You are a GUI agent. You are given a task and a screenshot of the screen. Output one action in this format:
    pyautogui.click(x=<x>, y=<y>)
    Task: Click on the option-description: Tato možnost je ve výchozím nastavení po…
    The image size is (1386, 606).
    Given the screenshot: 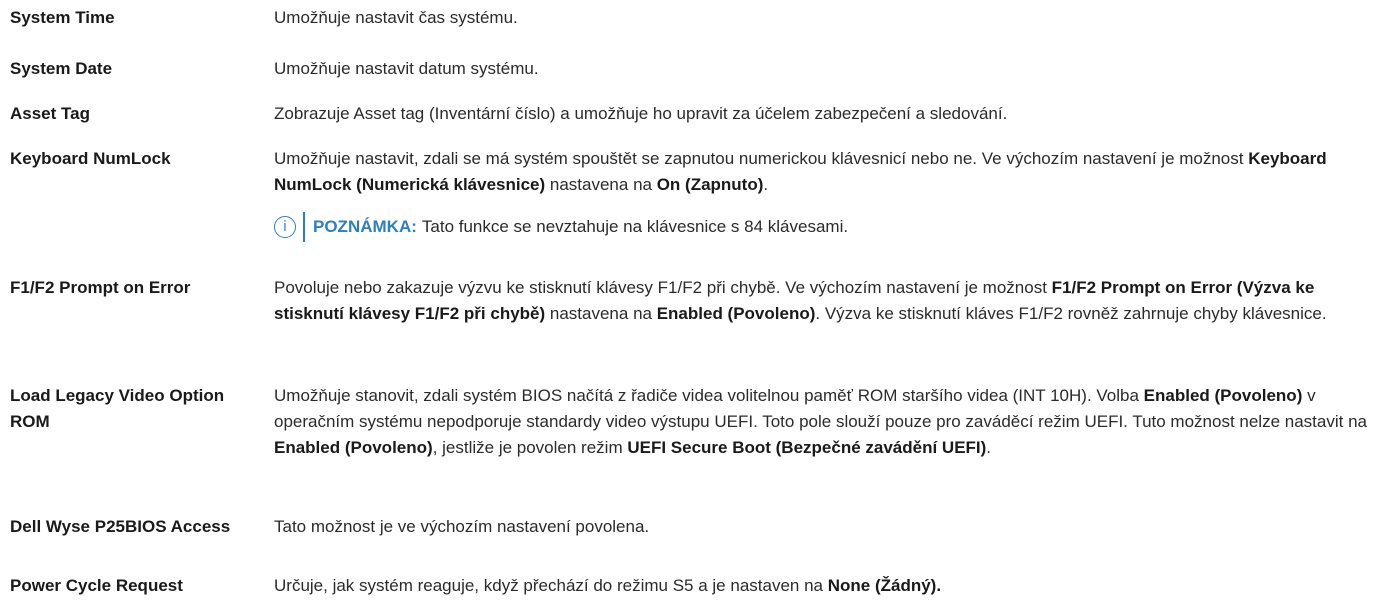 What is the action you would take?
    pyautogui.click(x=462, y=526)
    